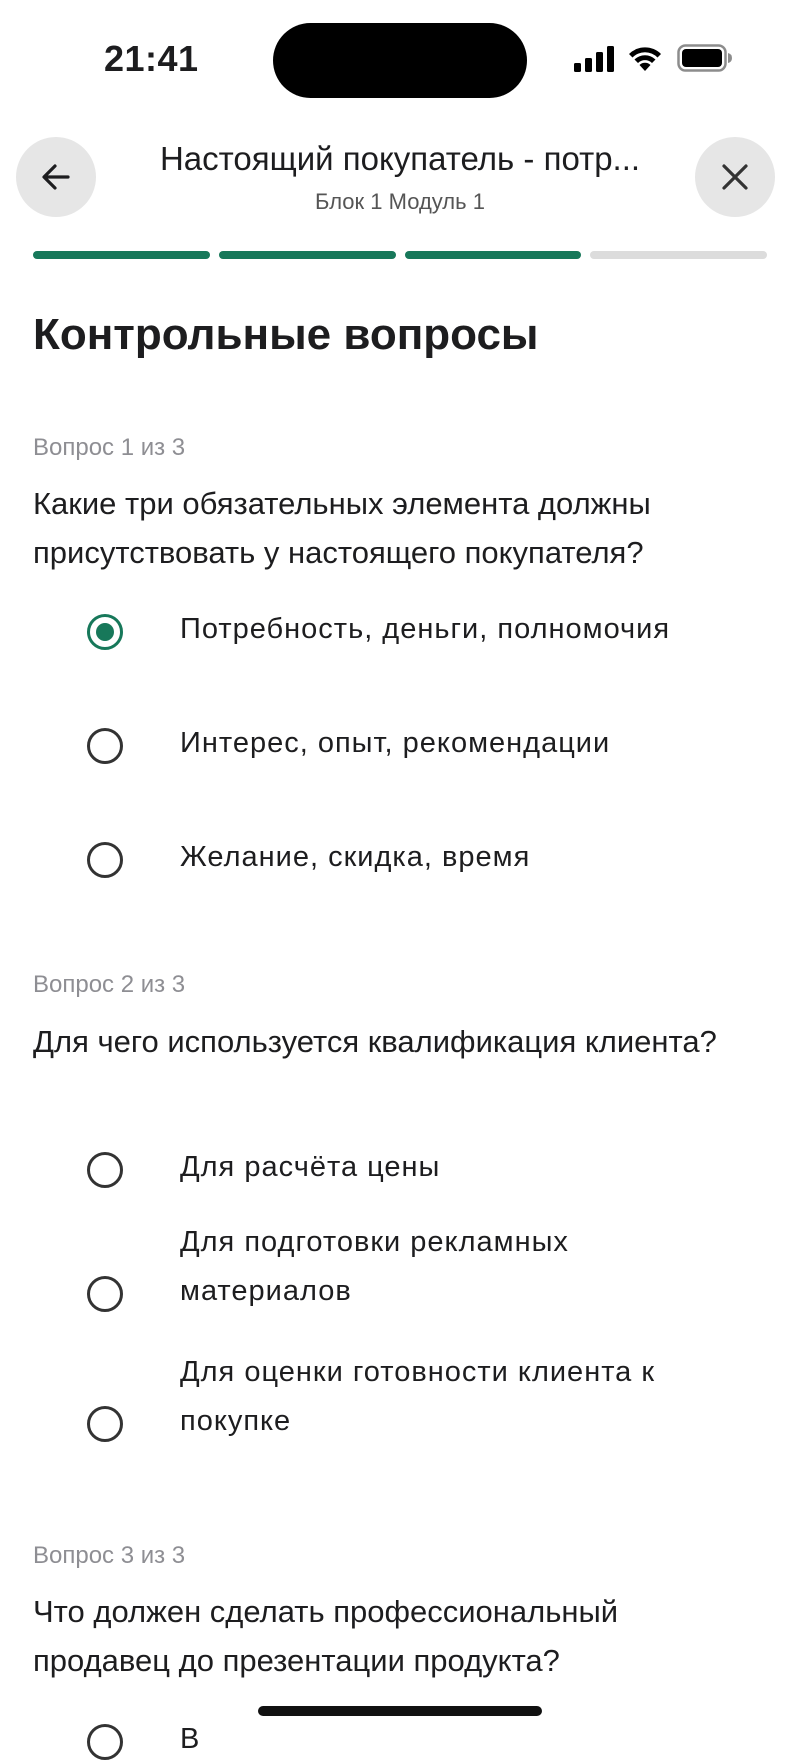 The image size is (800, 1764). What do you see at coordinates (109, 447) in the screenshot?
I see `question-1-counter: Вопрос 1 из 3` at bounding box center [109, 447].